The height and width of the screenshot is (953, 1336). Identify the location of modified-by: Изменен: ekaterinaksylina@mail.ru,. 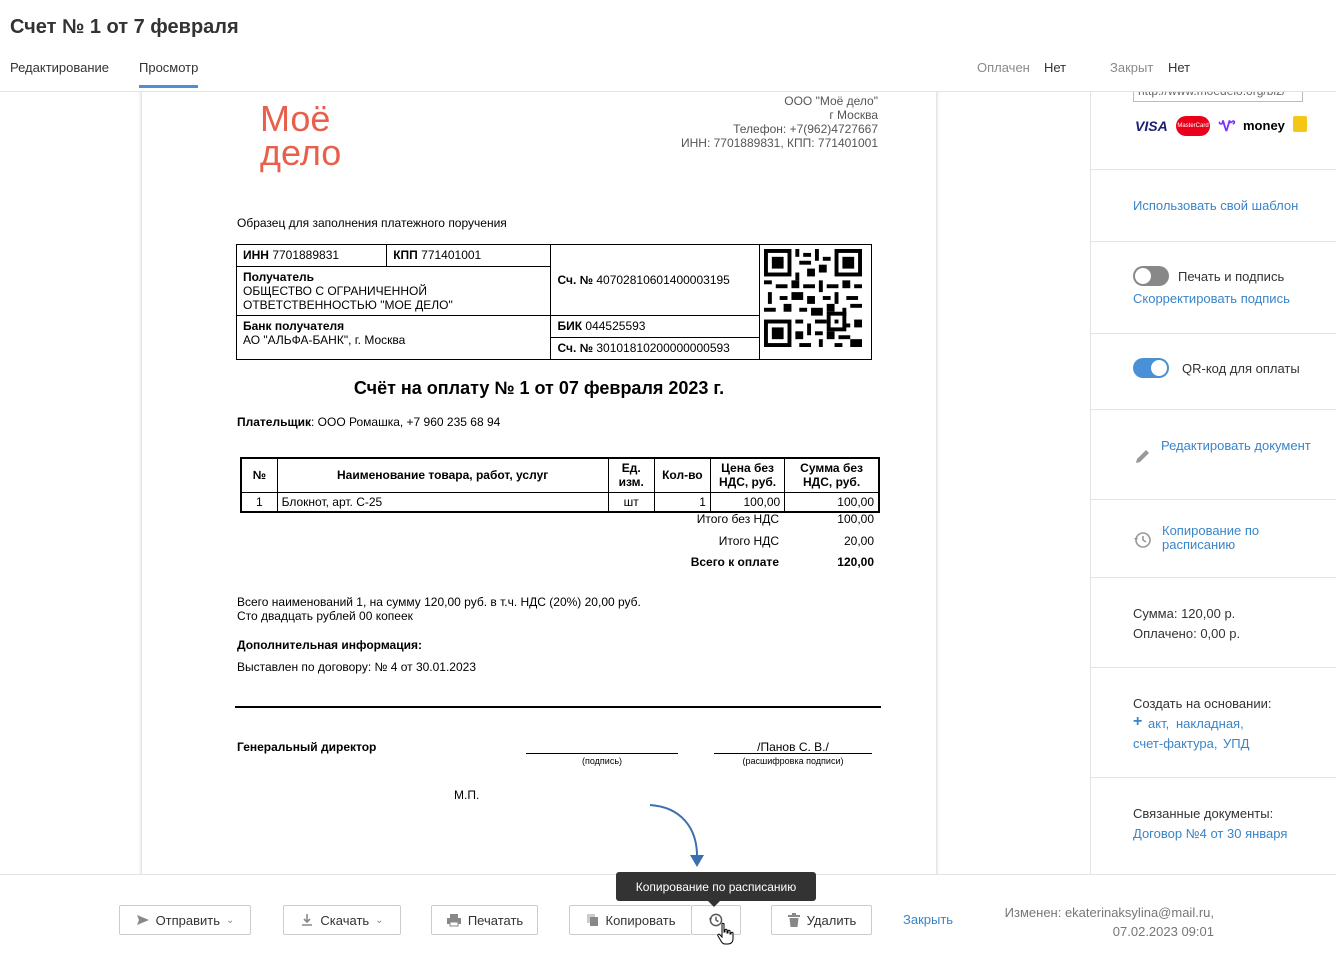
(1109, 912).